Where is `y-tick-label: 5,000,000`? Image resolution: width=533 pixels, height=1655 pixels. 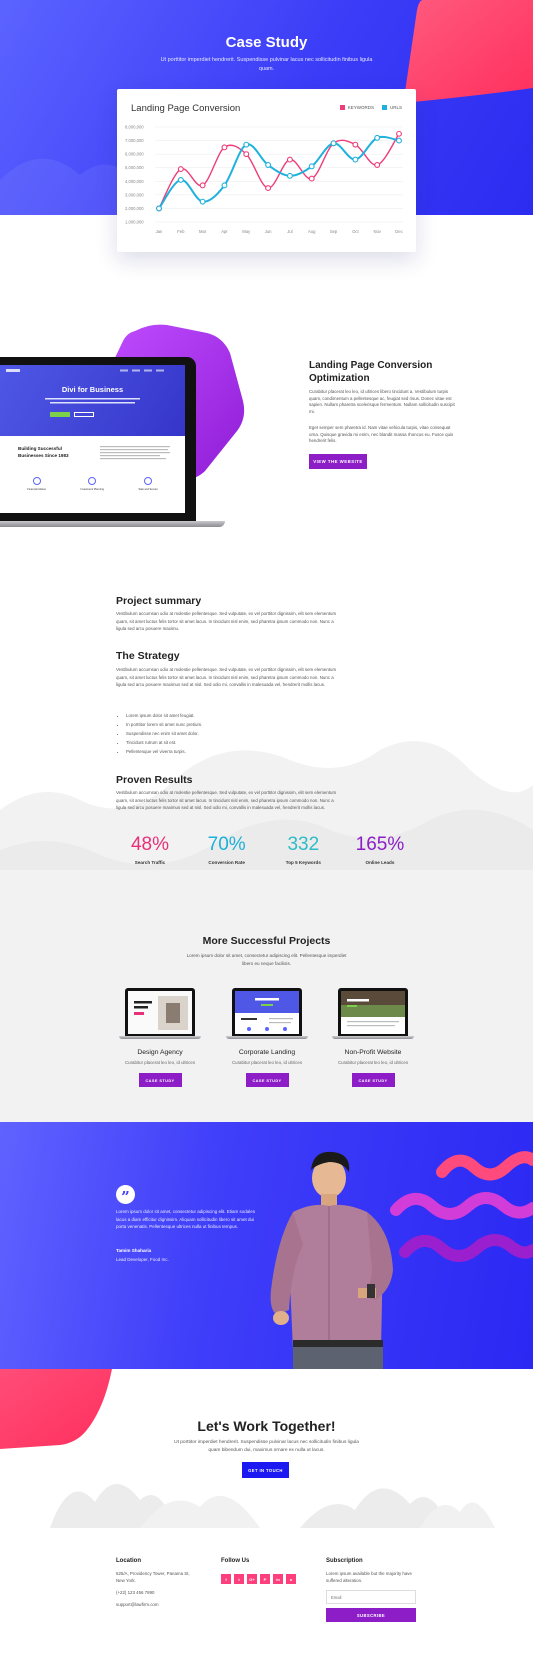 y-tick-label: 5,000,000 is located at coordinates (134, 167).